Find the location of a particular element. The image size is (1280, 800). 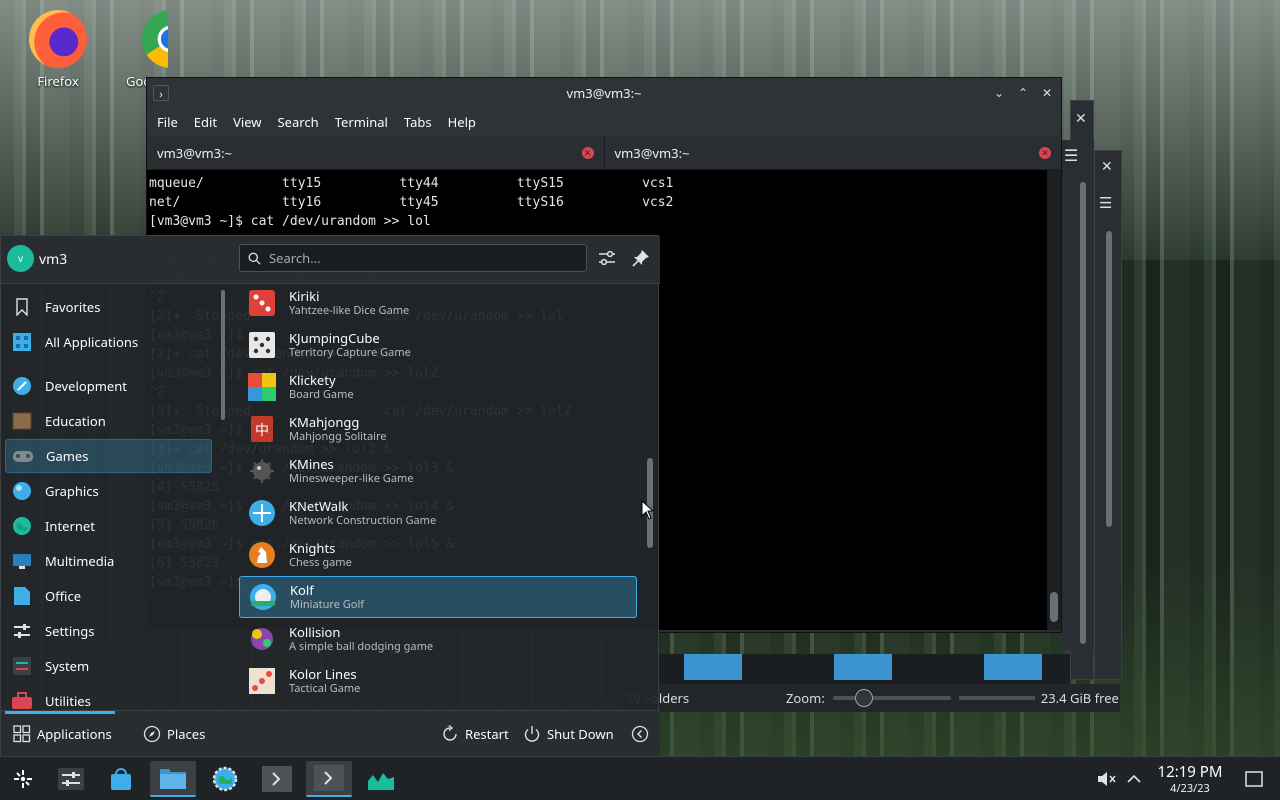

category-graphics: Graphics is located at coordinates (108, 491).